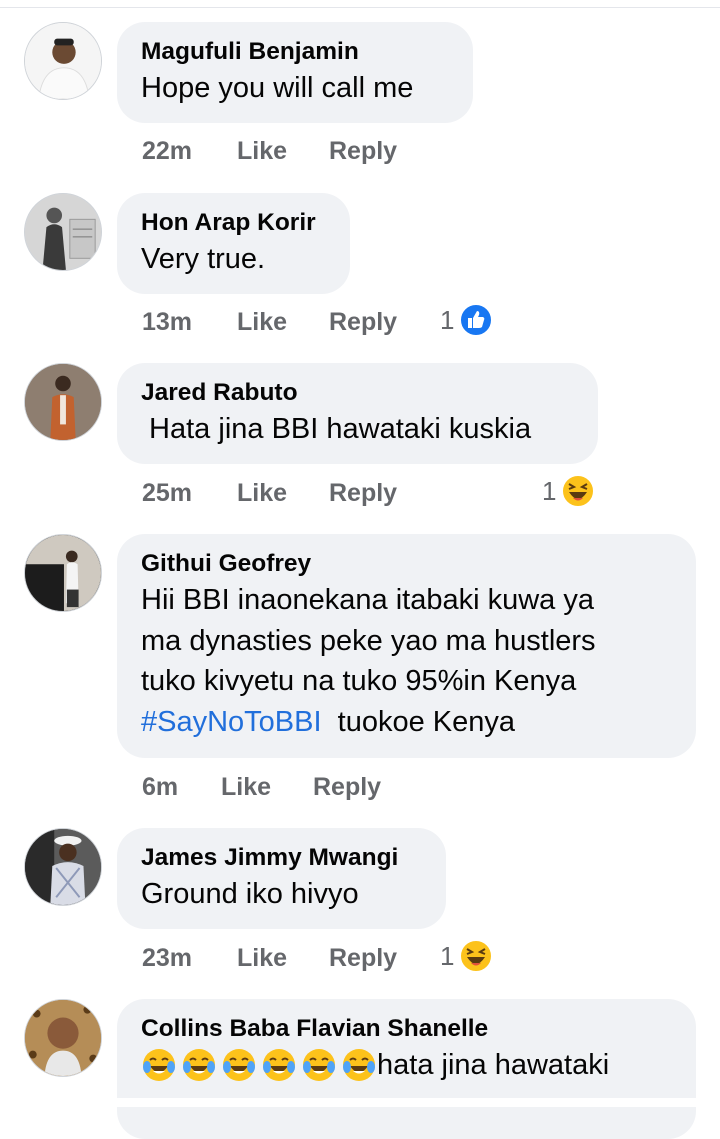 This screenshot has height=1139, width=720. I want to click on comment-author: Jared Rabuto, so click(357, 393).